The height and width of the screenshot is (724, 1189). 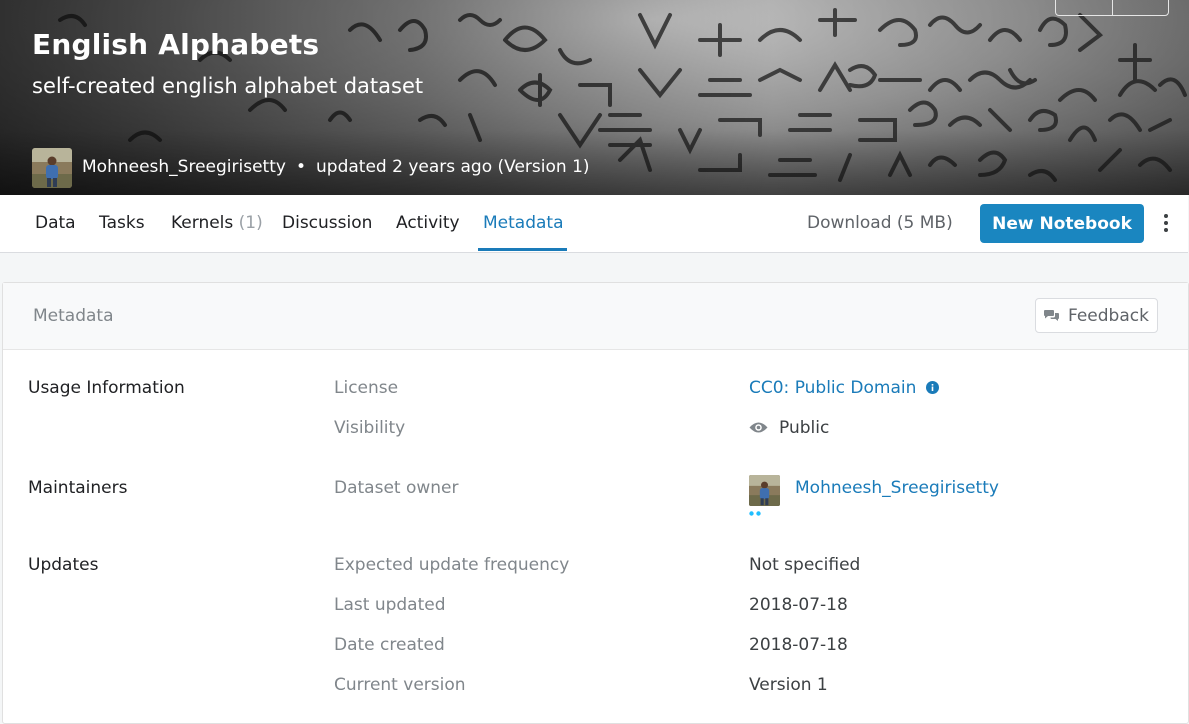 I want to click on chat-icon, so click(x=1051, y=315).